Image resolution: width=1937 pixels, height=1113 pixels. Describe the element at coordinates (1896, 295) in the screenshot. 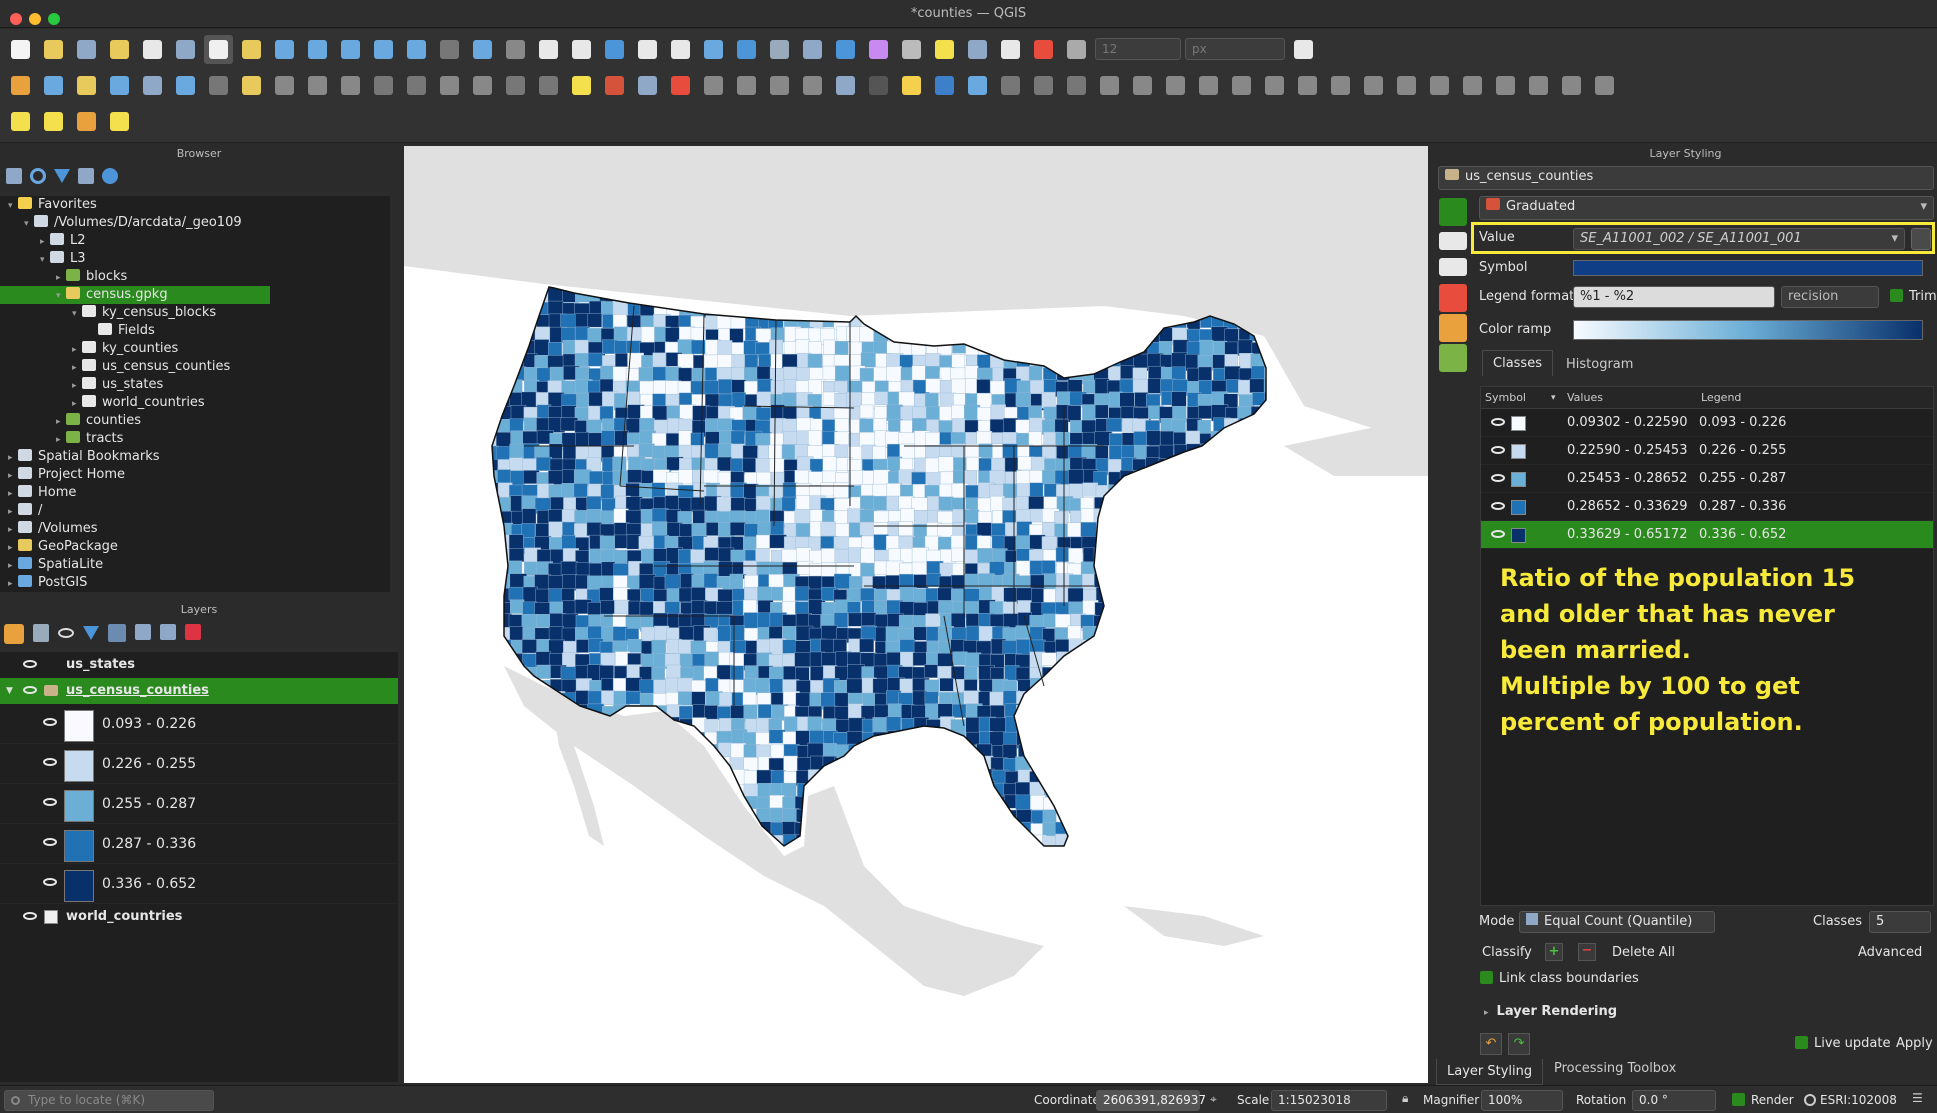

I see `checkbox-icon` at that location.